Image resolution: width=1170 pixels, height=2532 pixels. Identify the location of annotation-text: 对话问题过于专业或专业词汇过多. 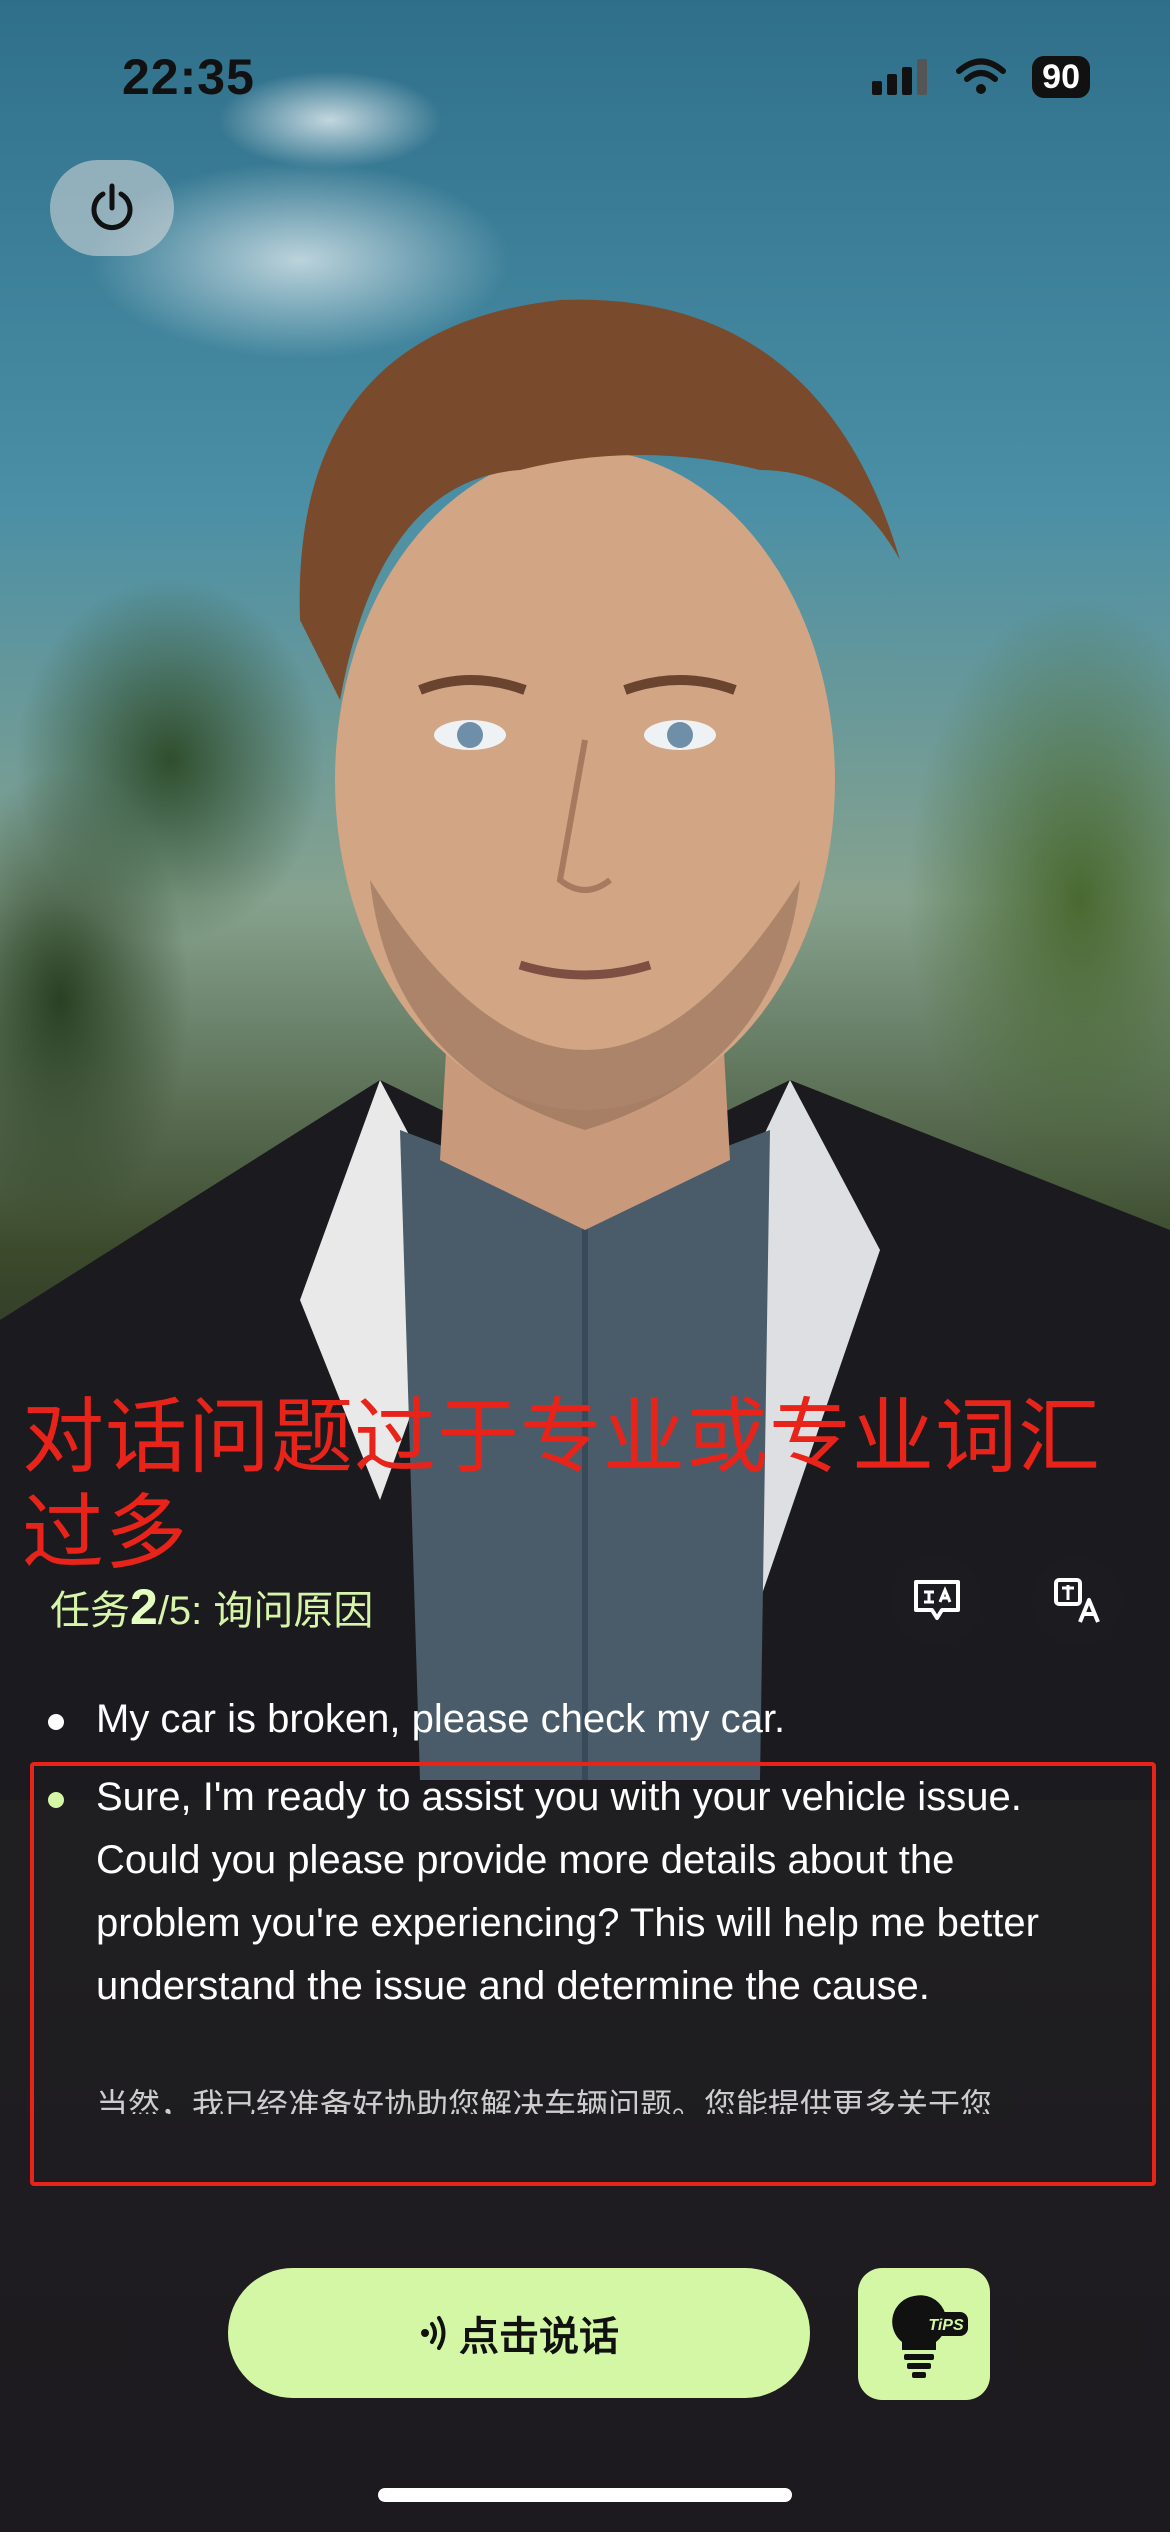
(562, 1485).